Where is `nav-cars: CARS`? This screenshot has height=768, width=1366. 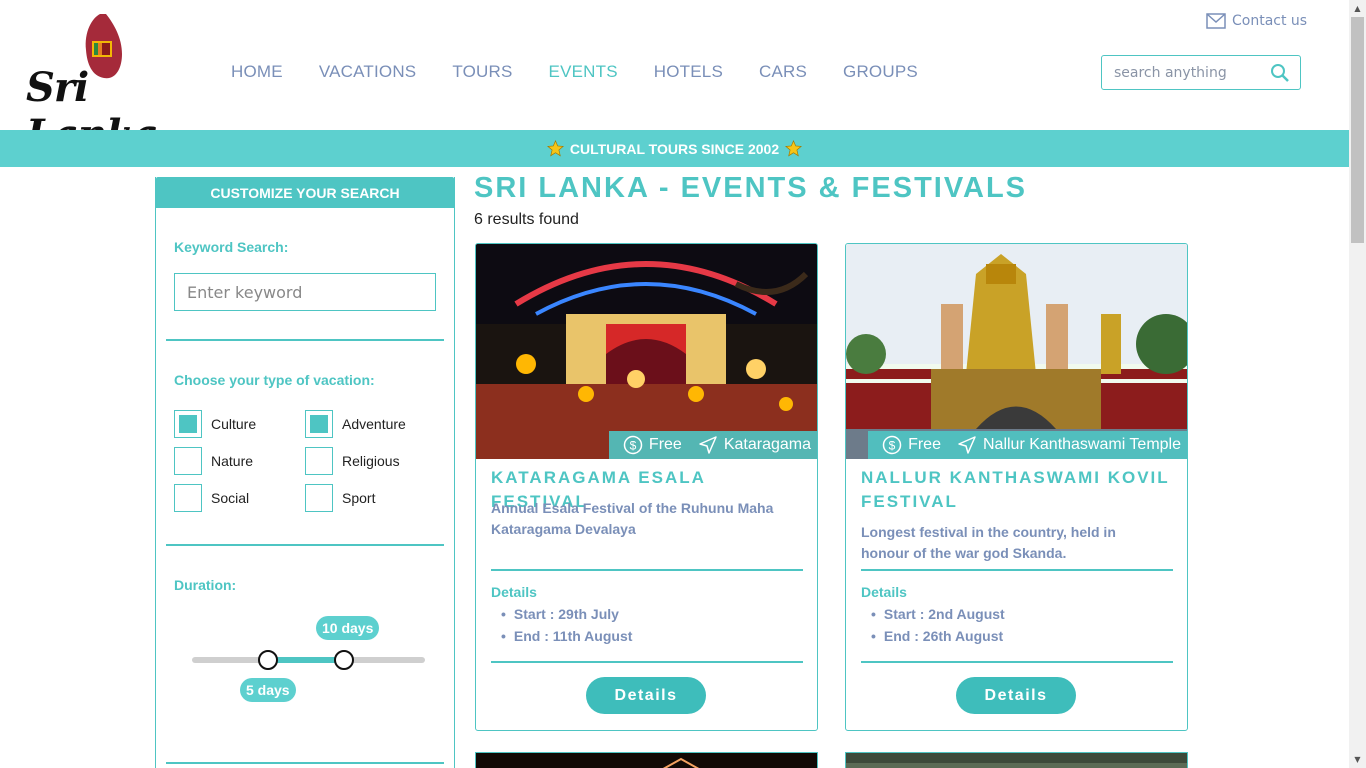
nav-cars: CARS is located at coordinates (783, 72).